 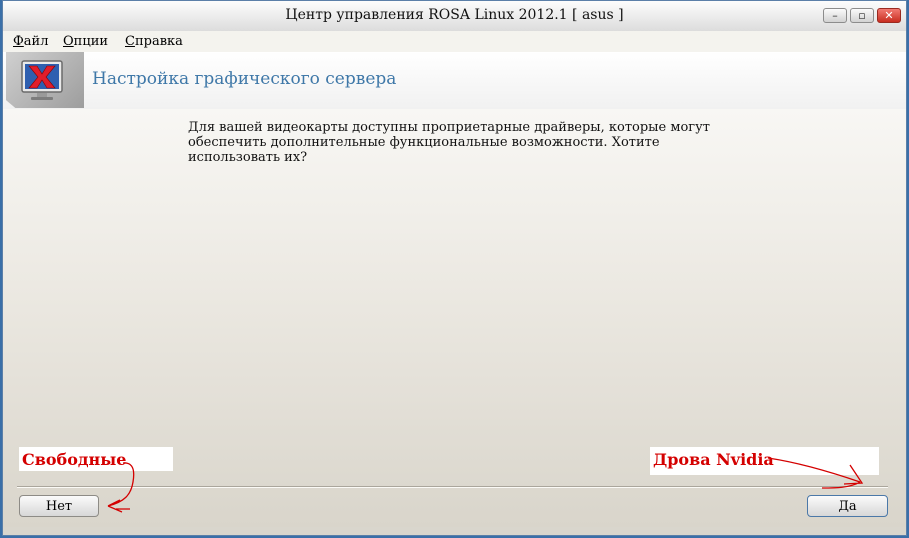 What do you see at coordinates (96, 459) in the screenshot?
I see `annotation-free-drivers: Свободные` at bounding box center [96, 459].